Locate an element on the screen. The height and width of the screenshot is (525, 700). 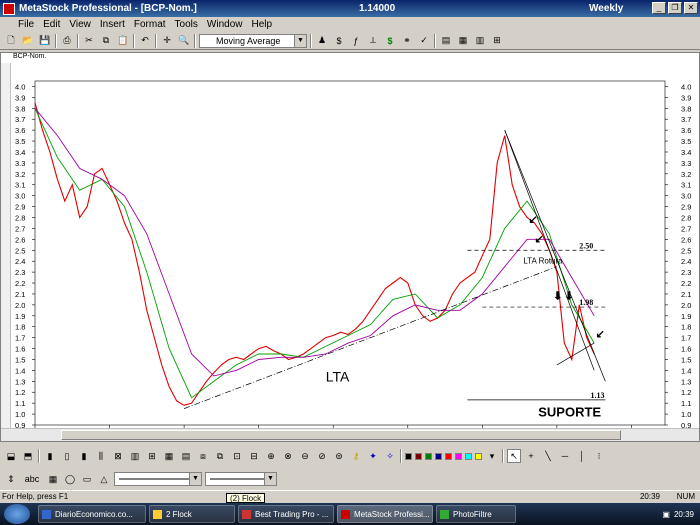
grid-icon: ▦ is located at coordinates (53, 479).